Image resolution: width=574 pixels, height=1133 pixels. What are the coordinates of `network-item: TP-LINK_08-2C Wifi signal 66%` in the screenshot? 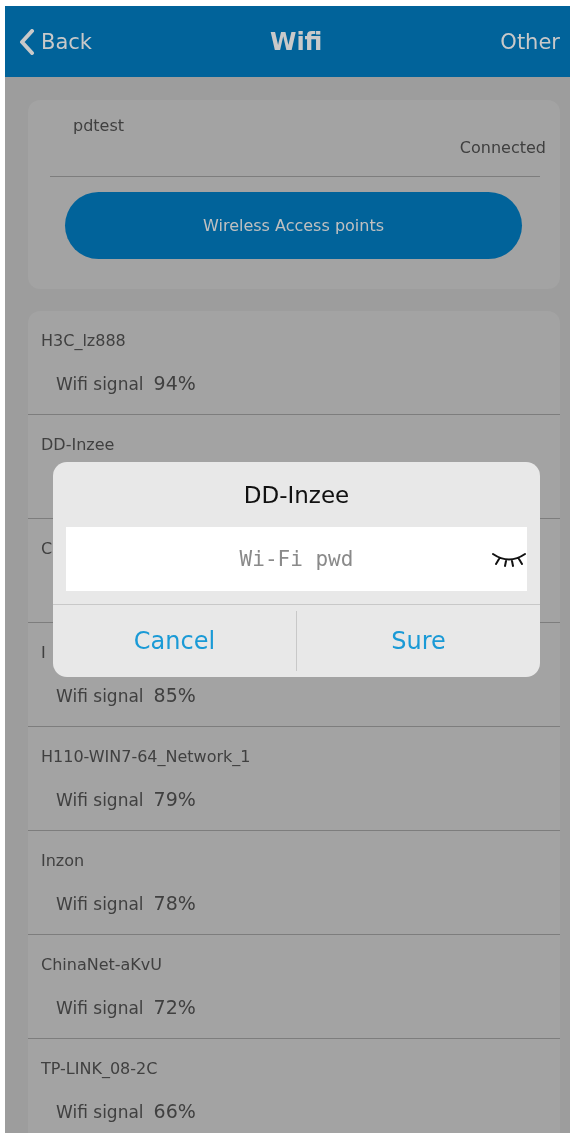 It's located at (294, 1086).